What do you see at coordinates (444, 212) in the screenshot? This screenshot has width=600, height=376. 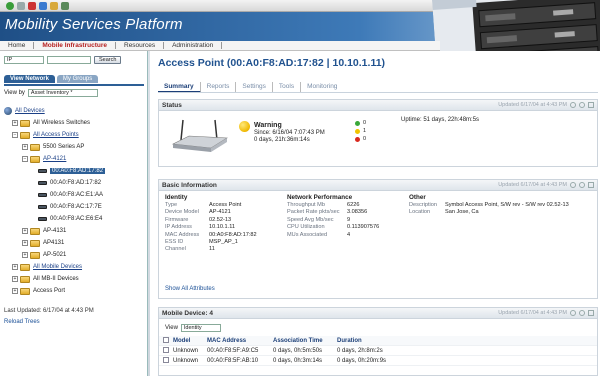 I see `other-row: Location San Jose, Ca` at bounding box center [444, 212].